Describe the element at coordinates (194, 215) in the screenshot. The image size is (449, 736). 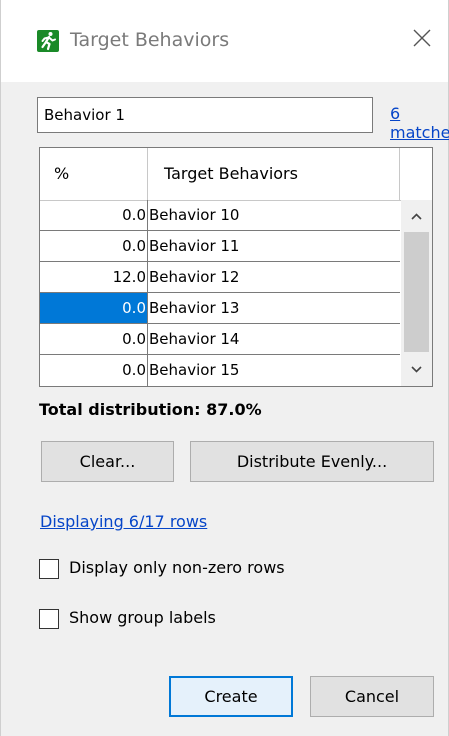
I see `behavior-name-cell: Behavior 10` at that location.